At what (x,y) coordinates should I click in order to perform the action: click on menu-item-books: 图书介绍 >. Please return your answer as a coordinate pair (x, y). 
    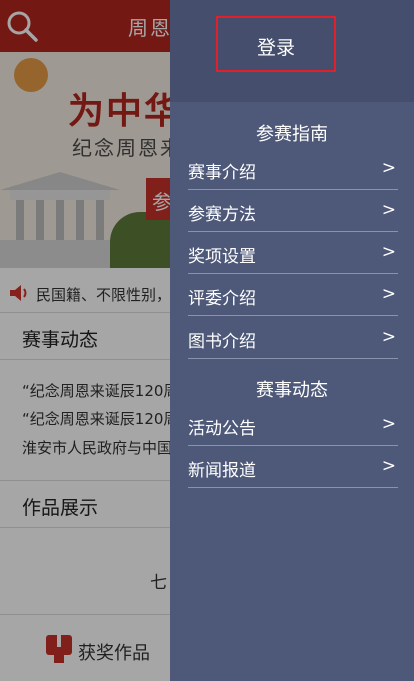
    Looking at the image, I should click on (293, 338).